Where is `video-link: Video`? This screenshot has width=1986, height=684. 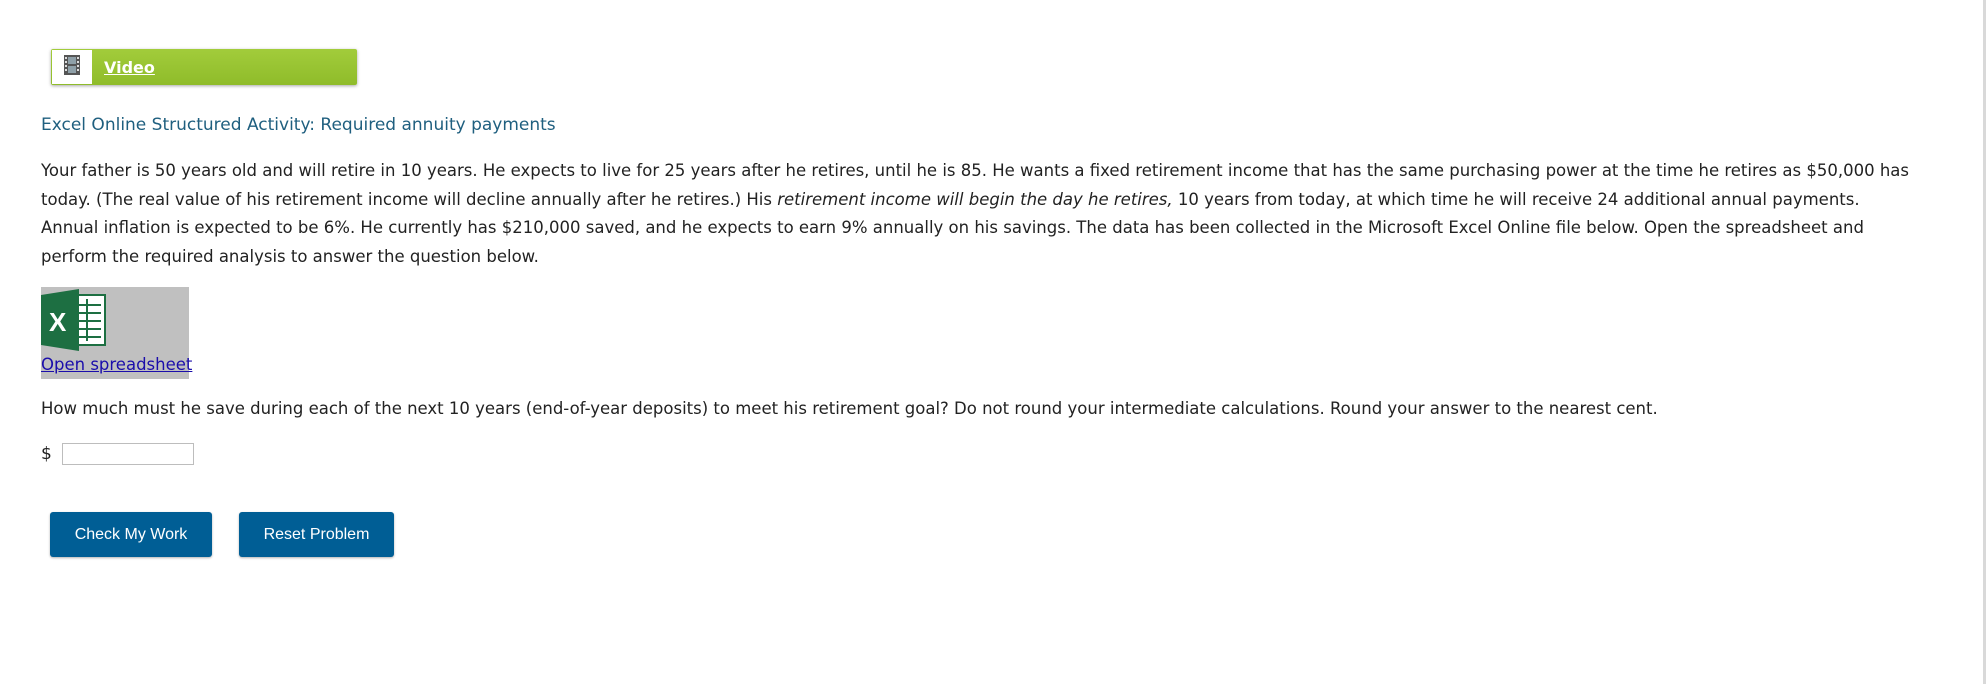
video-link: Video is located at coordinates (129, 67).